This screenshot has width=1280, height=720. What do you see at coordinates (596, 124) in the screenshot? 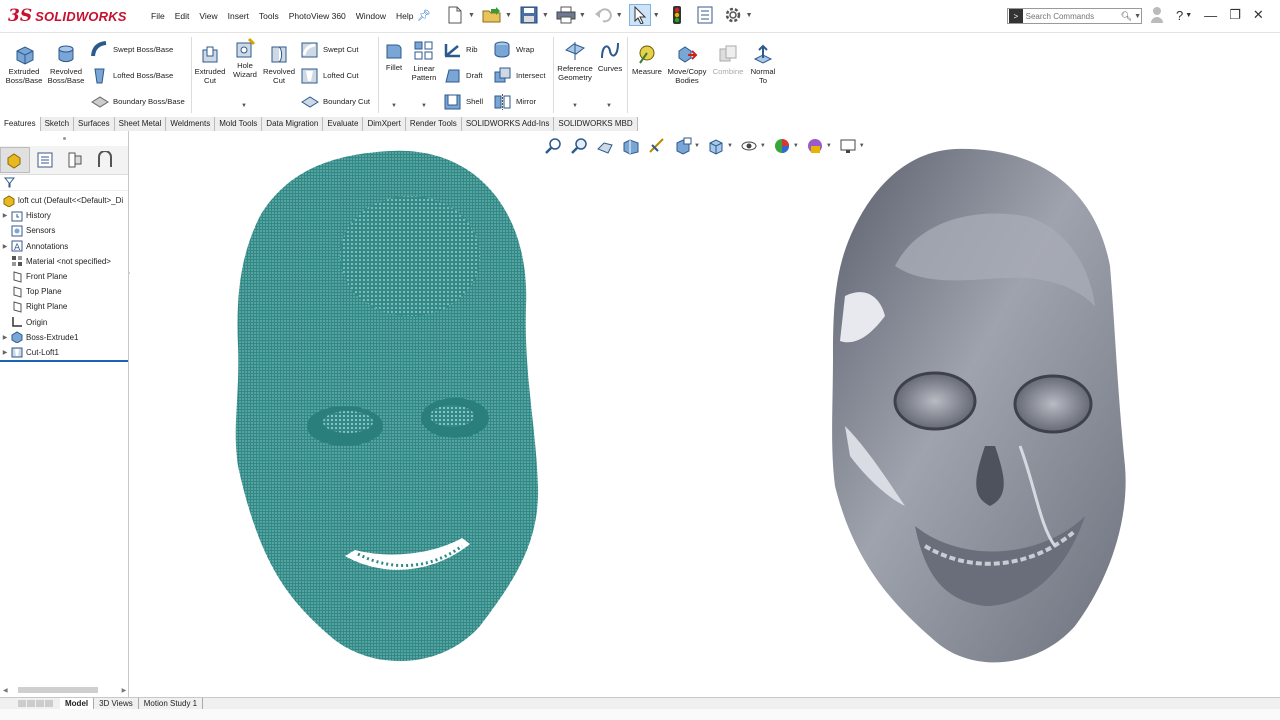
I see `tab-solidworks-mbd: SOLIDWORKS MBD` at bounding box center [596, 124].